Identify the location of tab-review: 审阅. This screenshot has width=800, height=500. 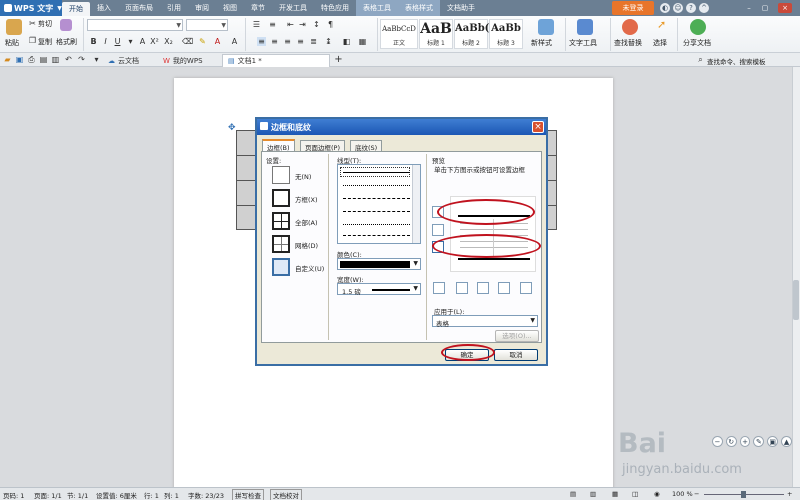
(202, 8).